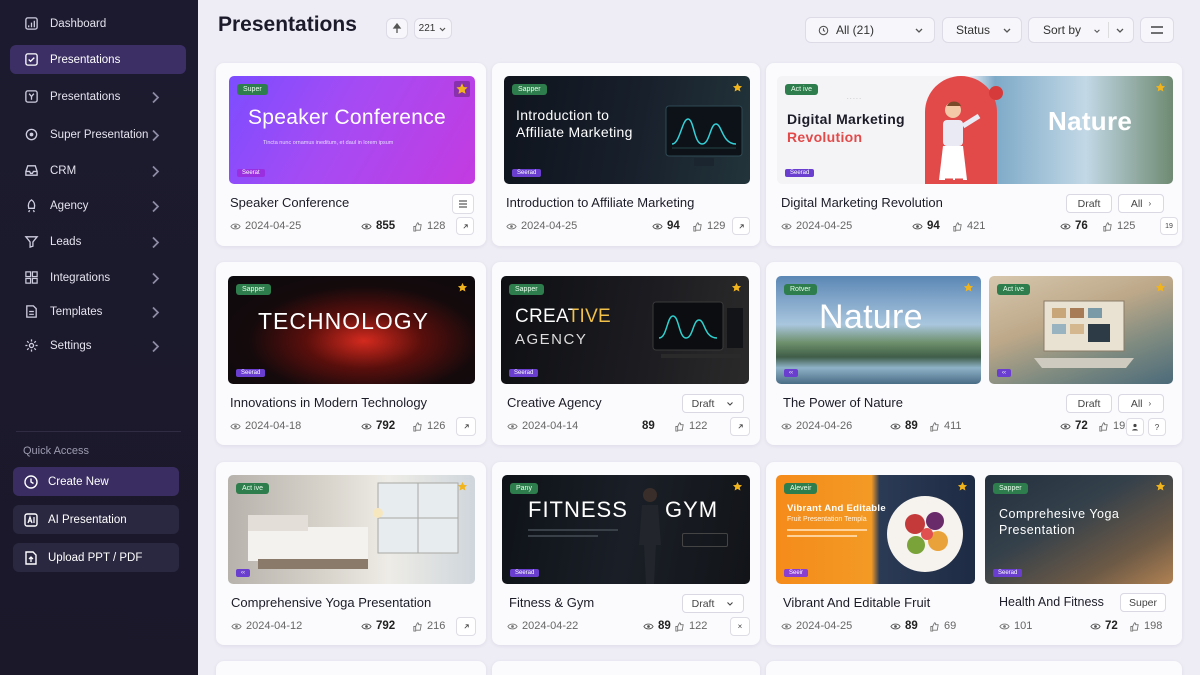  Describe the element at coordinates (836, 508) in the screenshot. I see `thumbnail-title: Vibrant And Editable` at that location.